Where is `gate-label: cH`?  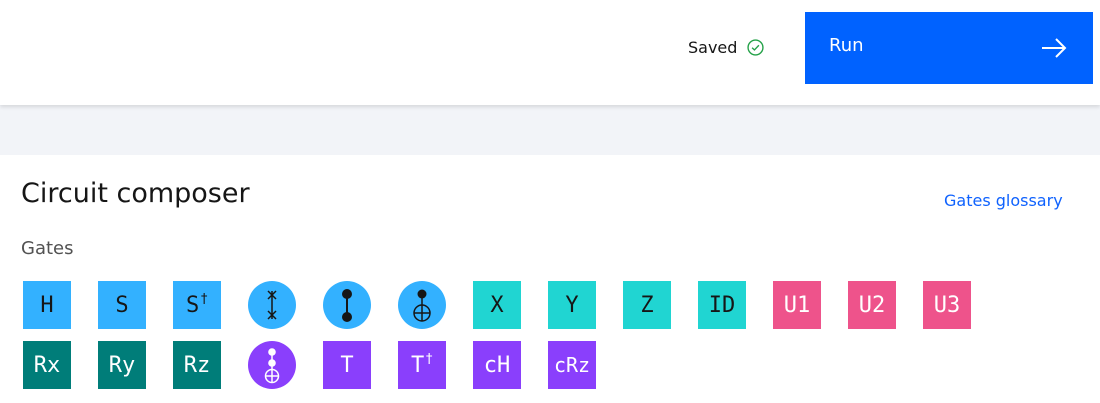
gate-label: cH is located at coordinates (497, 365).